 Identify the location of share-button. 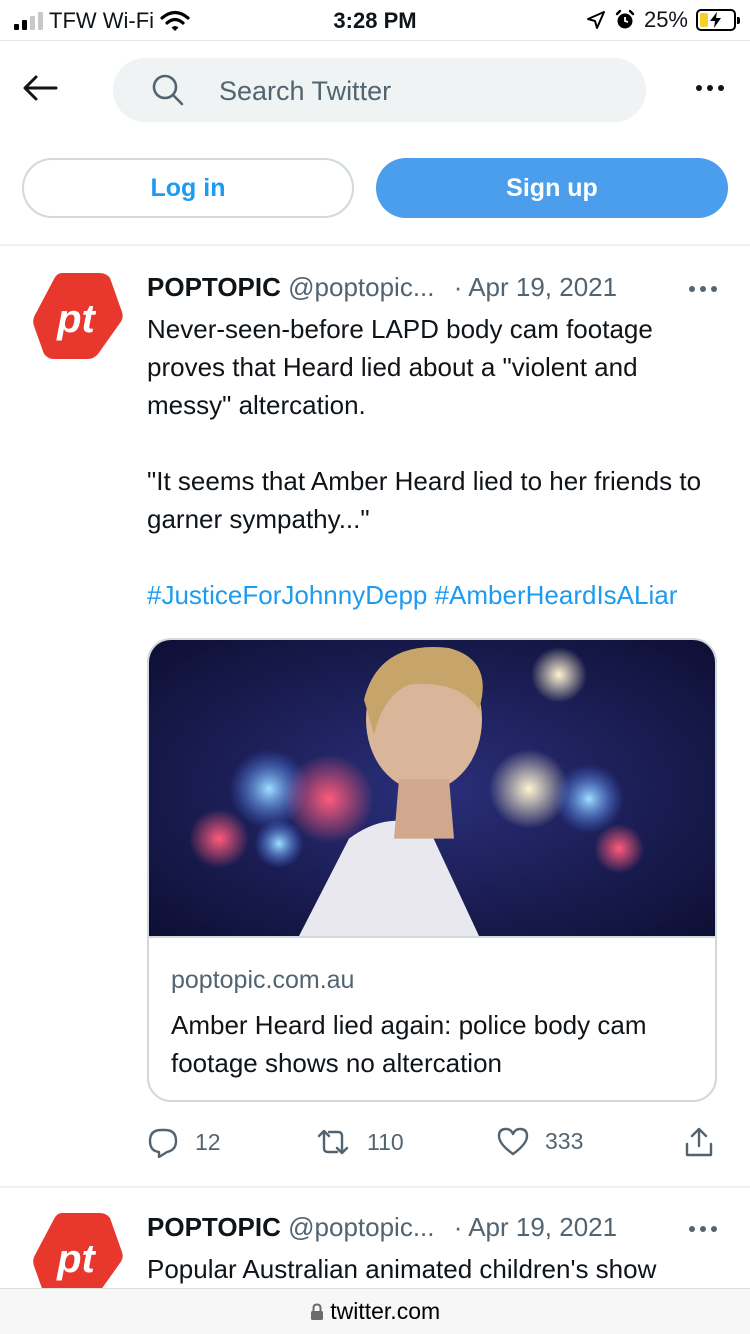
(699, 1142).